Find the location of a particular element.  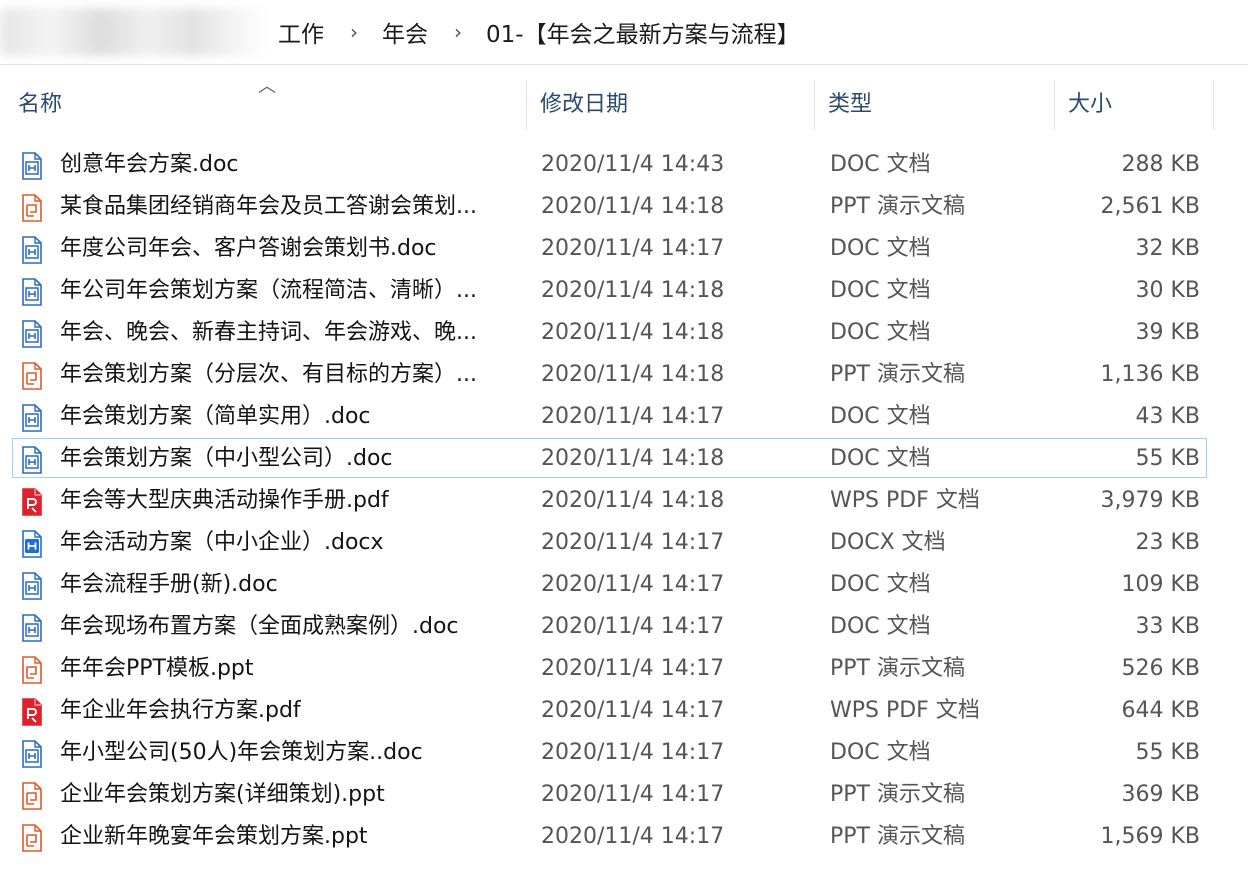

file-name: 年会现场布置方案（全面成熟案例）.doc is located at coordinates (259, 626).